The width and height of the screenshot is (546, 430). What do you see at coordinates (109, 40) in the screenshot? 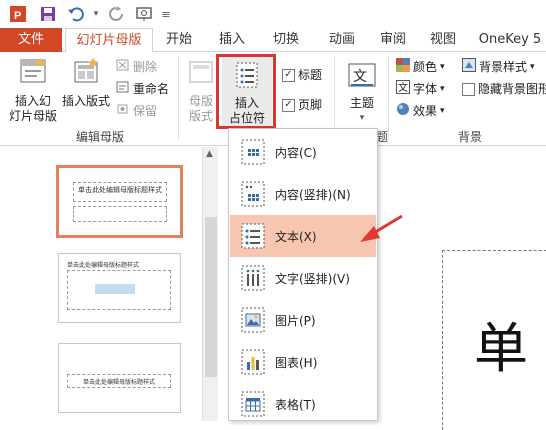
I see `tab-slide-master: 幻灯片母版` at bounding box center [109, 40].